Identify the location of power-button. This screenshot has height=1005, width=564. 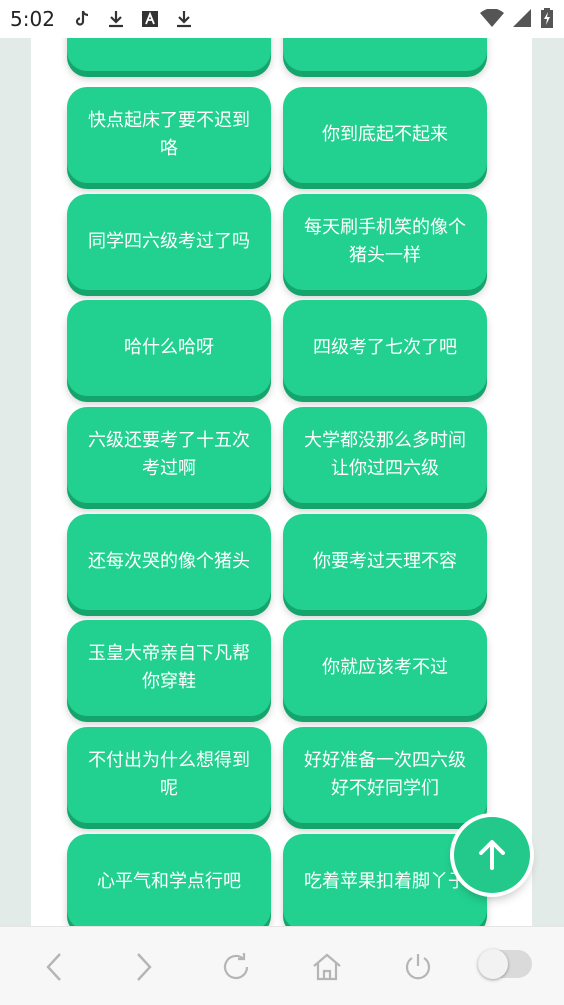
(418, 967).